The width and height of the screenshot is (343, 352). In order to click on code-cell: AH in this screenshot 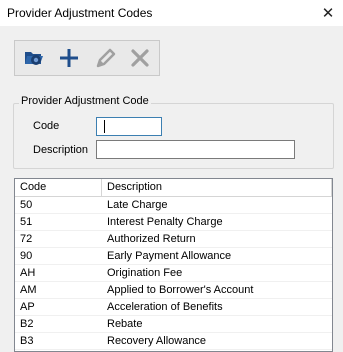, I will do `click(28, 273)`.